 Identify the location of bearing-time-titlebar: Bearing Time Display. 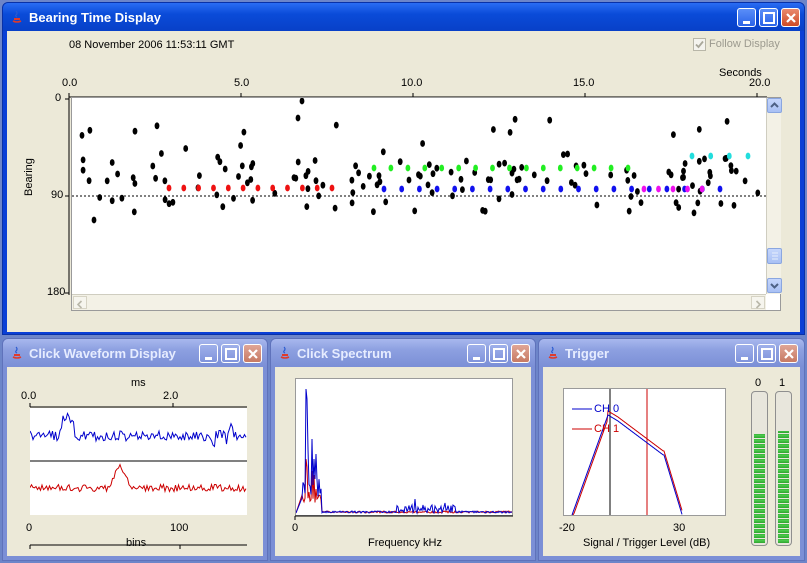
(403, 17).